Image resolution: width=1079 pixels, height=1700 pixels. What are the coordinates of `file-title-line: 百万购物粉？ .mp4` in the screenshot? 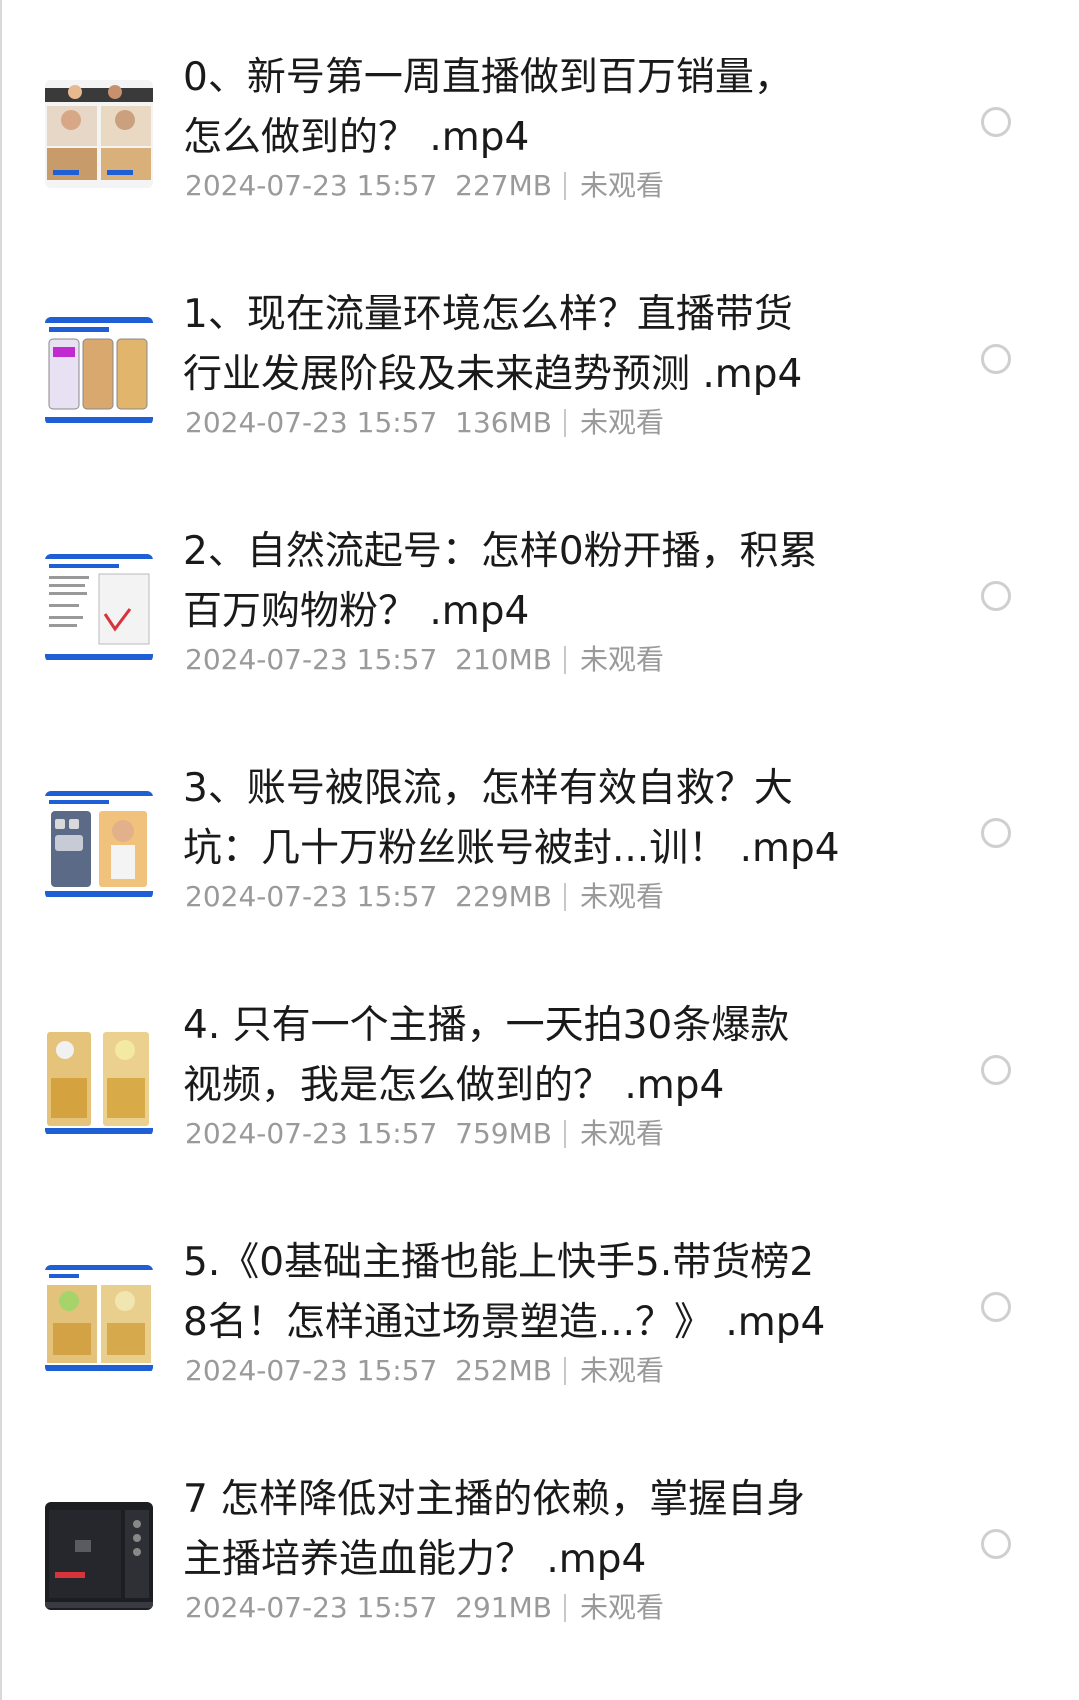 It's located at (356, 611).